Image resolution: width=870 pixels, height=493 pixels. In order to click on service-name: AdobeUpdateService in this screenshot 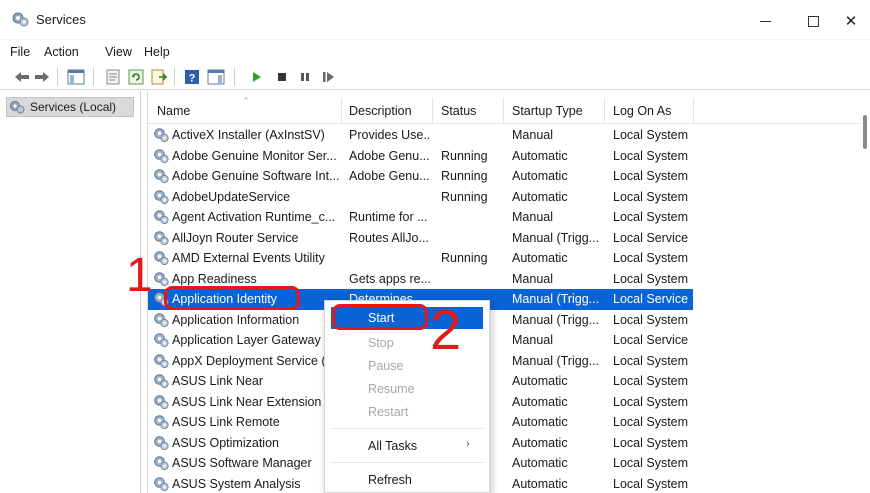, I will do `click(231, 196)`.